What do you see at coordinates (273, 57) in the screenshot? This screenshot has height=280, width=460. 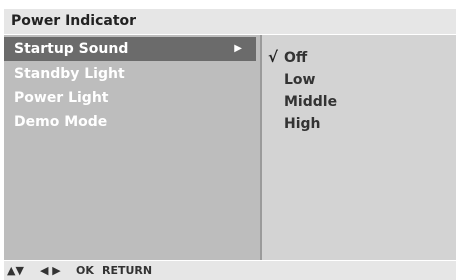 I see `check-icon: √` at bounding box center [273, 57].